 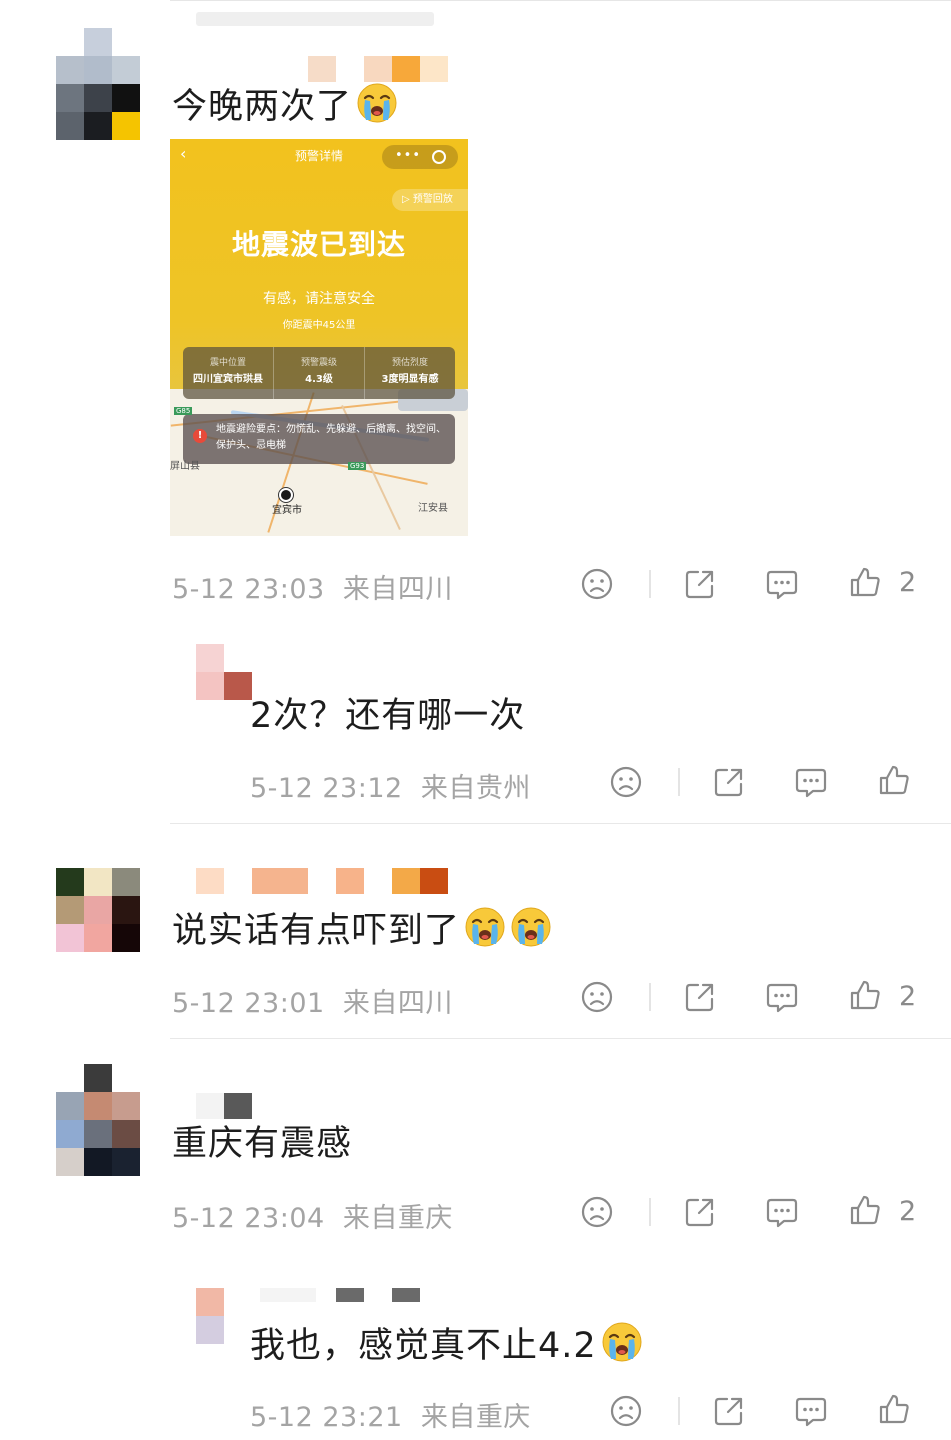 What do you see at coordinates (319, 325) in the screenshot?
I see `distance-text: 你距震中45公里` at bounding box center [319, 325].